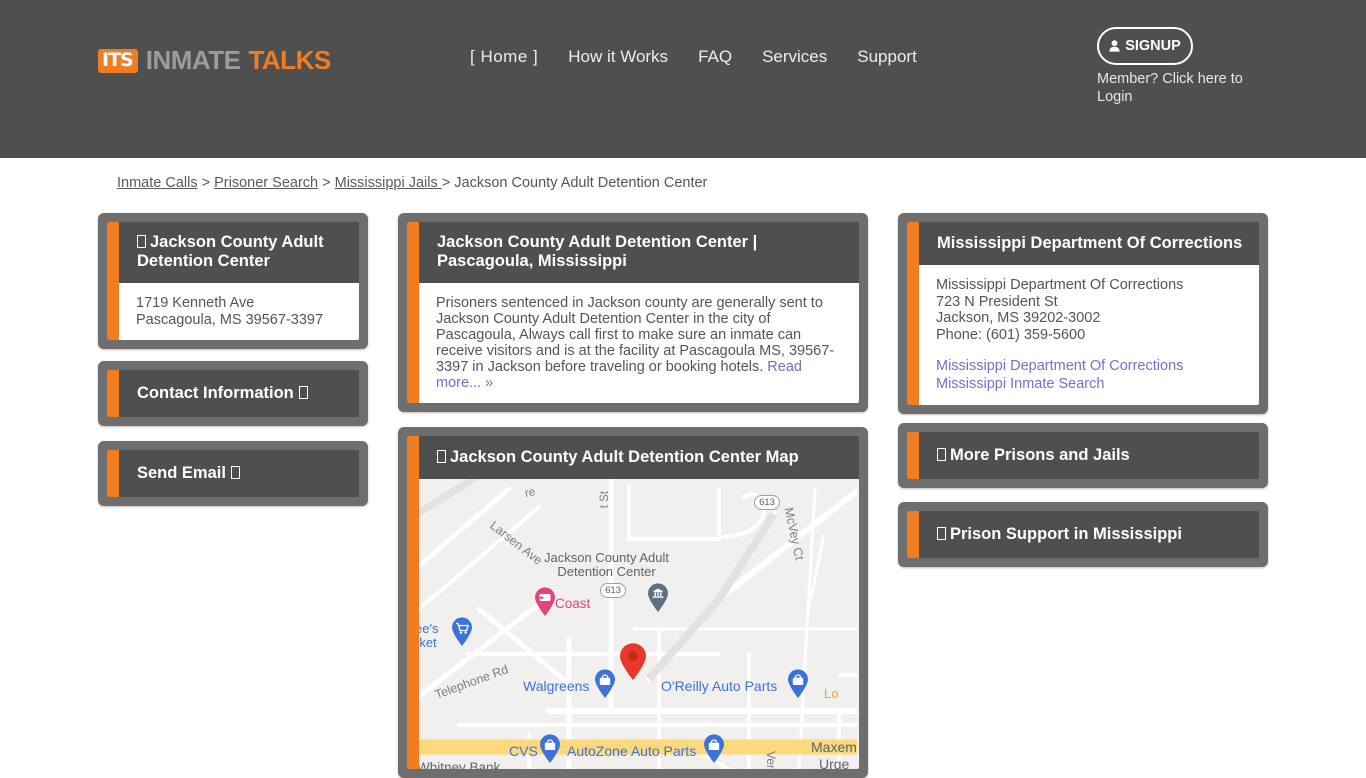 This screenshot has width=1366, height=778. Describe the element at coordinates (550, 749) in the screenshot. I see `map-pin-cvs` at that location.